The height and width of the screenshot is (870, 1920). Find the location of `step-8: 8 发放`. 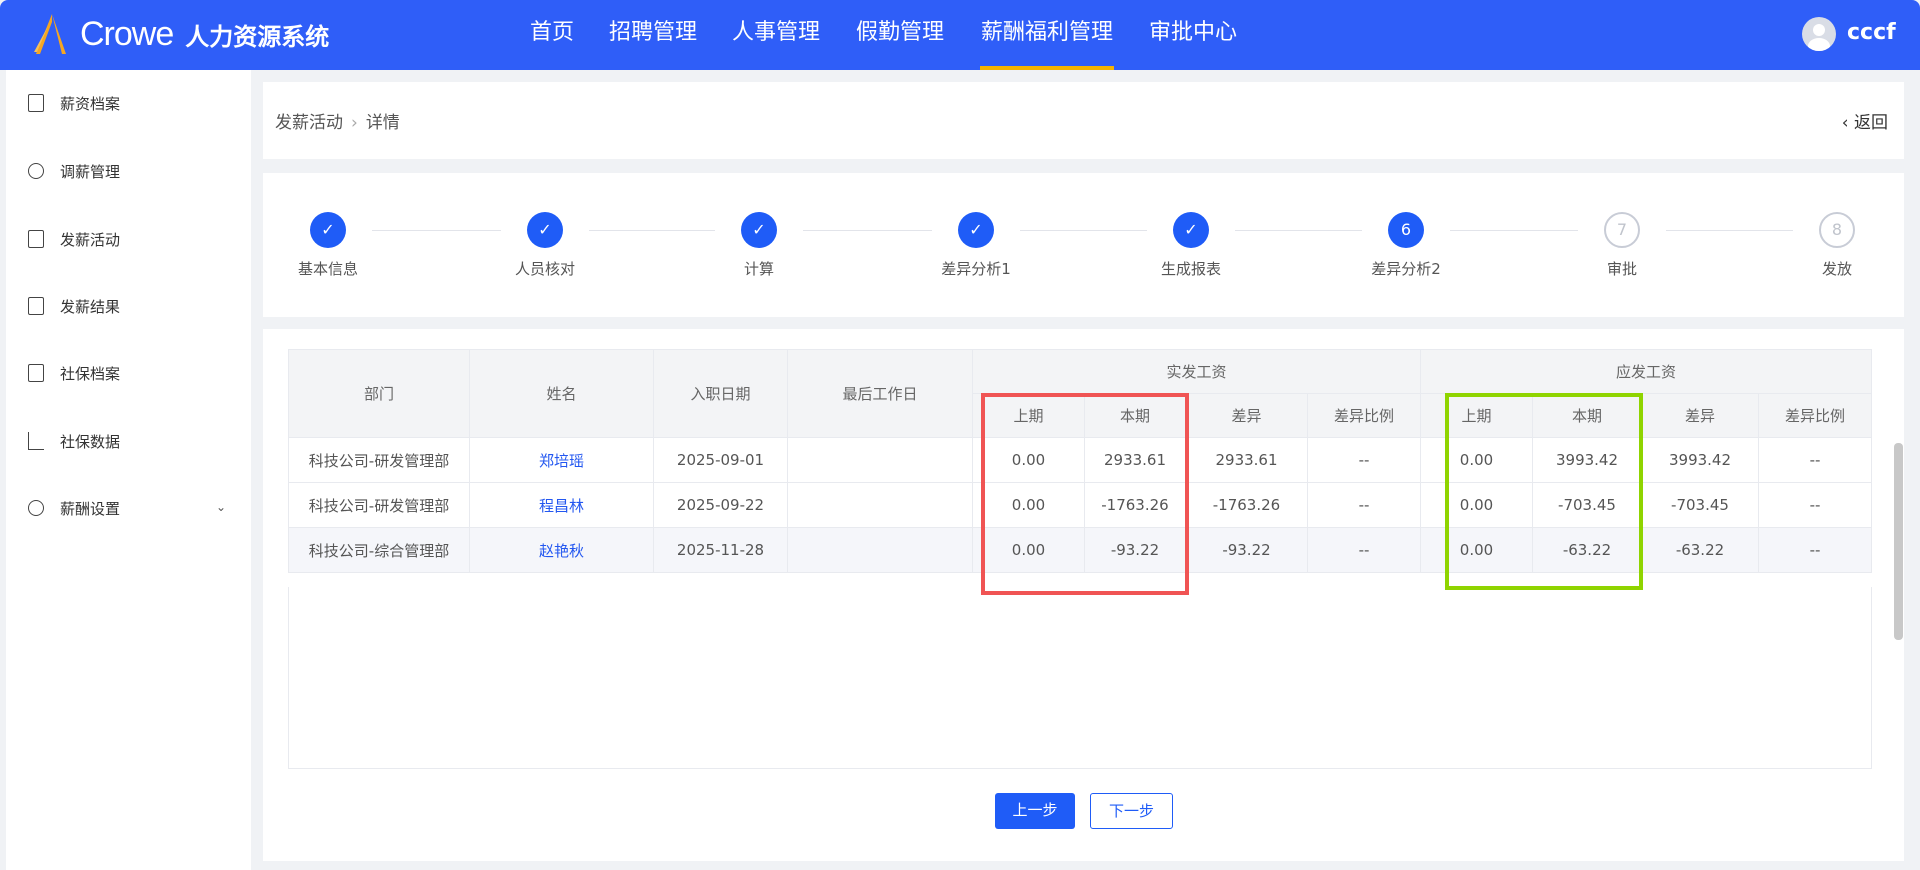

step-8: 8 发放 is located at coordinates (1837, 245).